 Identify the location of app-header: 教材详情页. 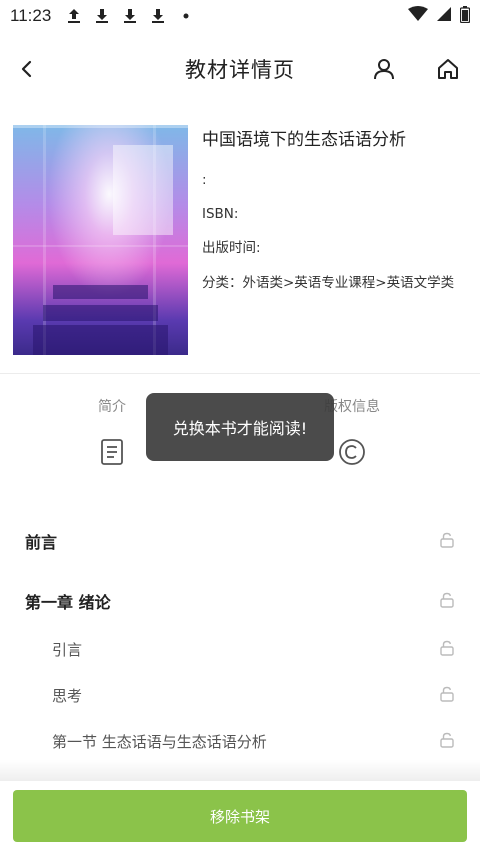
(240, 71).